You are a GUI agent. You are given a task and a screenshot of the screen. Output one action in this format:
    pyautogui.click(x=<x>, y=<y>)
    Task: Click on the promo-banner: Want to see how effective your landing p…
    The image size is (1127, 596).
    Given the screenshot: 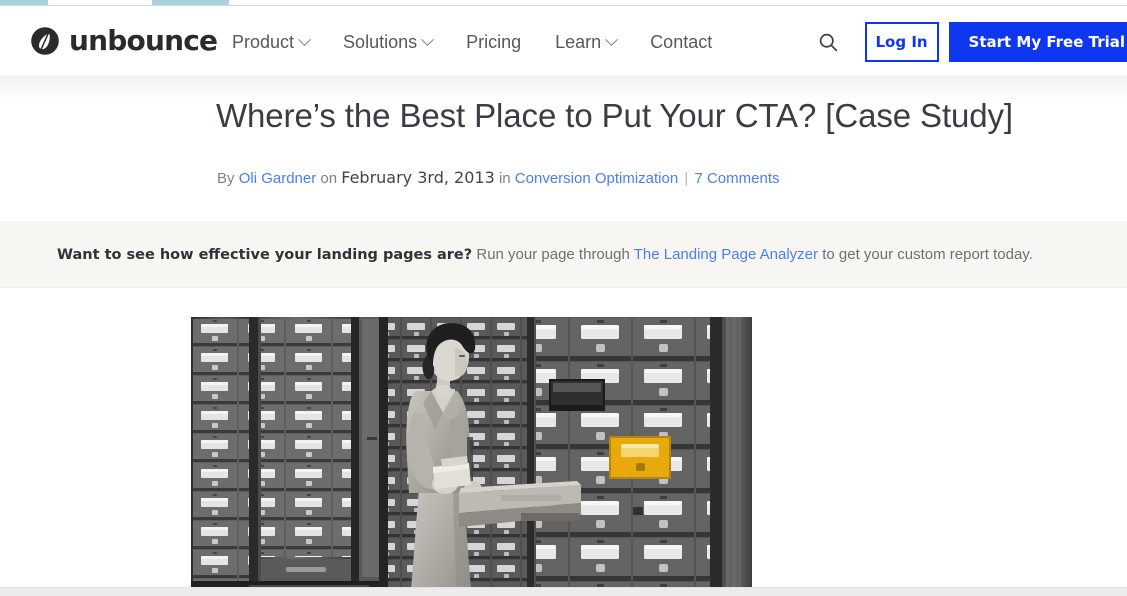 What is the action you would take?
    pyautogui.click(x=563, y=255)
    